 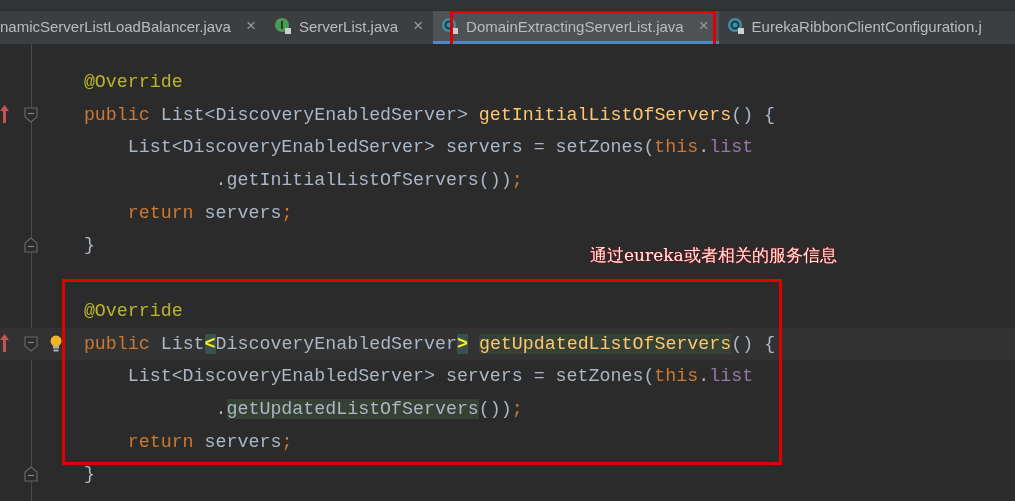 I want to click on annotation-note: 通过eureka或者相关的服务信息, so click(x=713, y=255).